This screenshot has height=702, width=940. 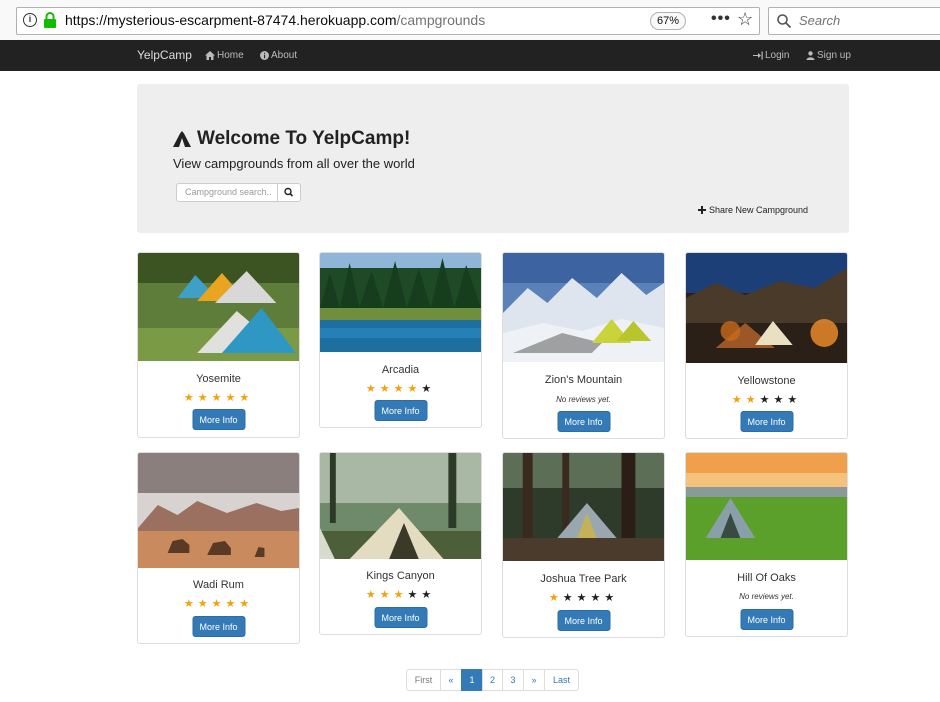 I want to click on campground-card: Arcadia ★★★★★ More Info, so click(x=400, y=340).